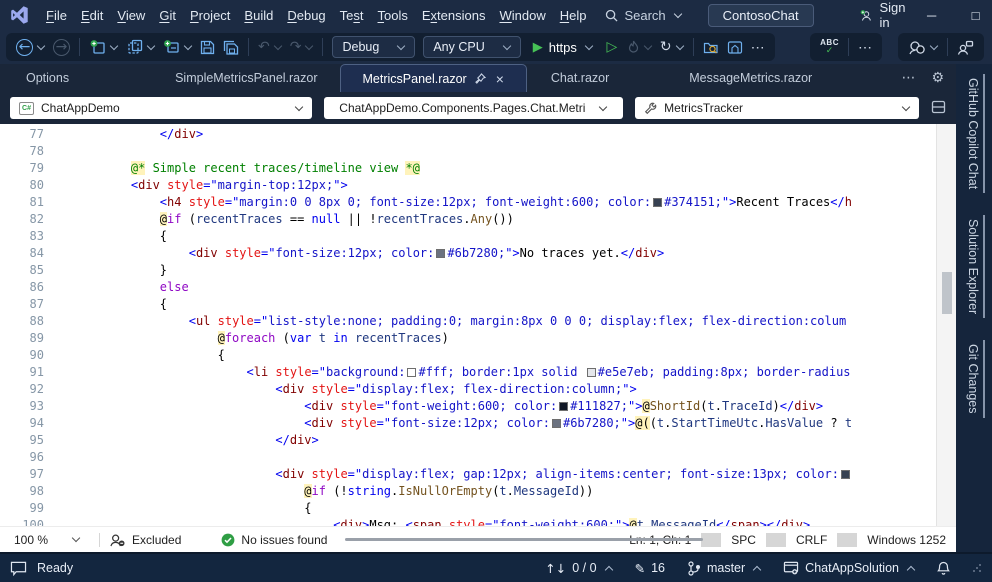 The width and height of the screenshot is (992, 582). What do you see at coordinates (885, 15) in the screenshot?
I see `sign-in-button: Sign in` at bounding box center [885, 15].